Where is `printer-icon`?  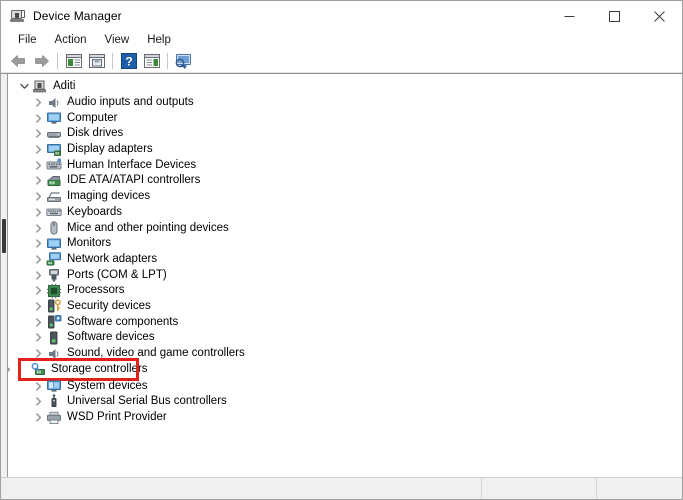 printer-icon is located at coordinates (54, 418).